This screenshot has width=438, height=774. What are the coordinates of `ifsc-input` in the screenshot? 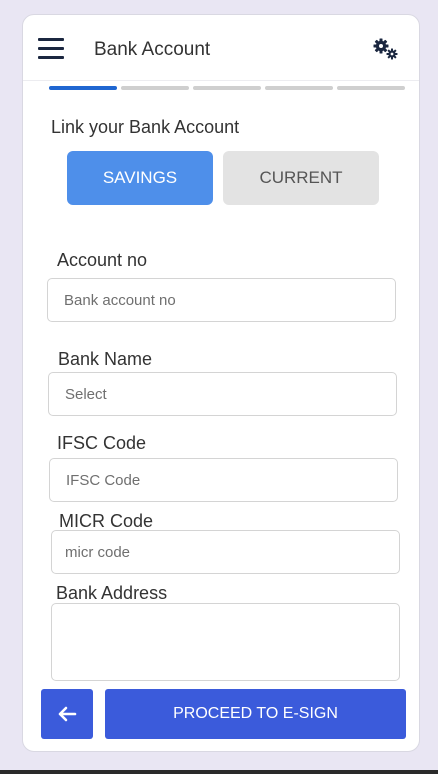 It's located at (223, 480).